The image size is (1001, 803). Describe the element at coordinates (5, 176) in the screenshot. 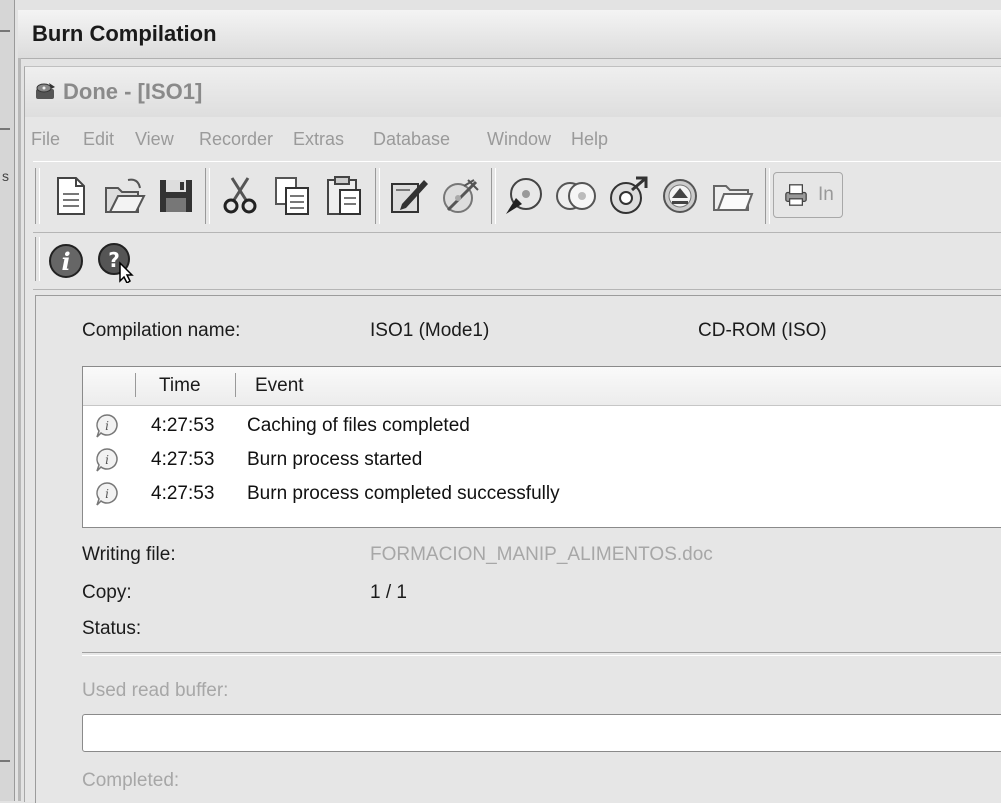

I see `background-text-fragment: s` at that location.